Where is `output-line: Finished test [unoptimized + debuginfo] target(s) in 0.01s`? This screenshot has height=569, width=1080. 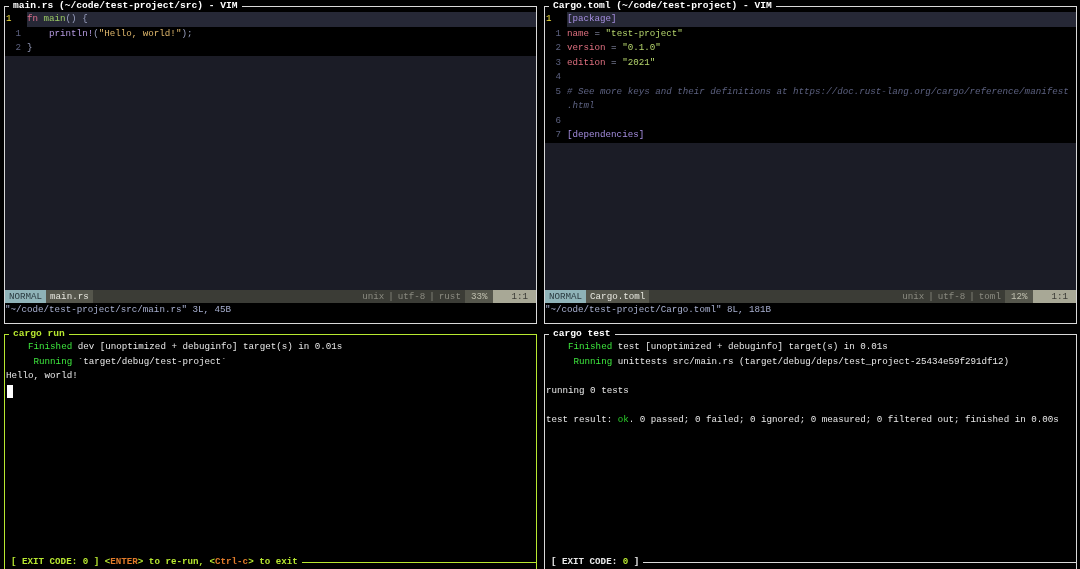 output-line: Finished test [unoptimized + debuginfo] target(s) in 0.01s is located at coordinates (728, 347).